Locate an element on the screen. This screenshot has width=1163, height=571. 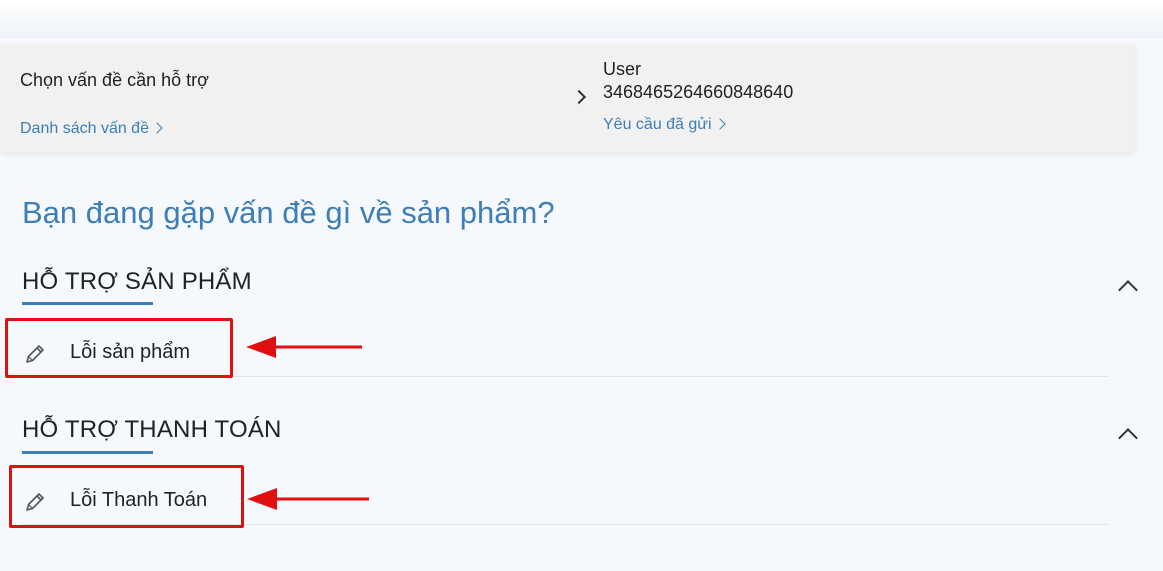
sent-requests-link: Yêu cầu đã gửi is located at coordinates (664, 125).